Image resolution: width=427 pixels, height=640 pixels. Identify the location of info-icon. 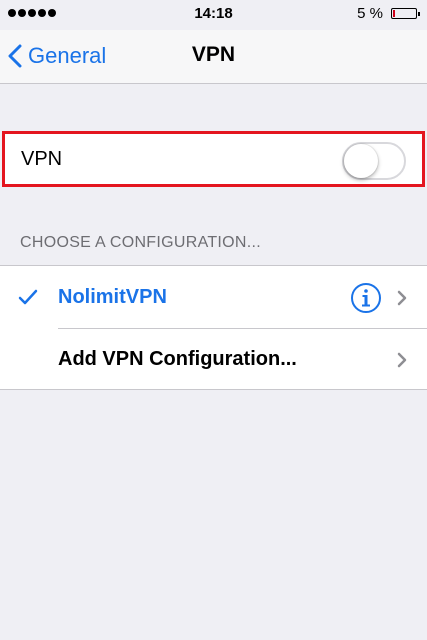
(366, 298).